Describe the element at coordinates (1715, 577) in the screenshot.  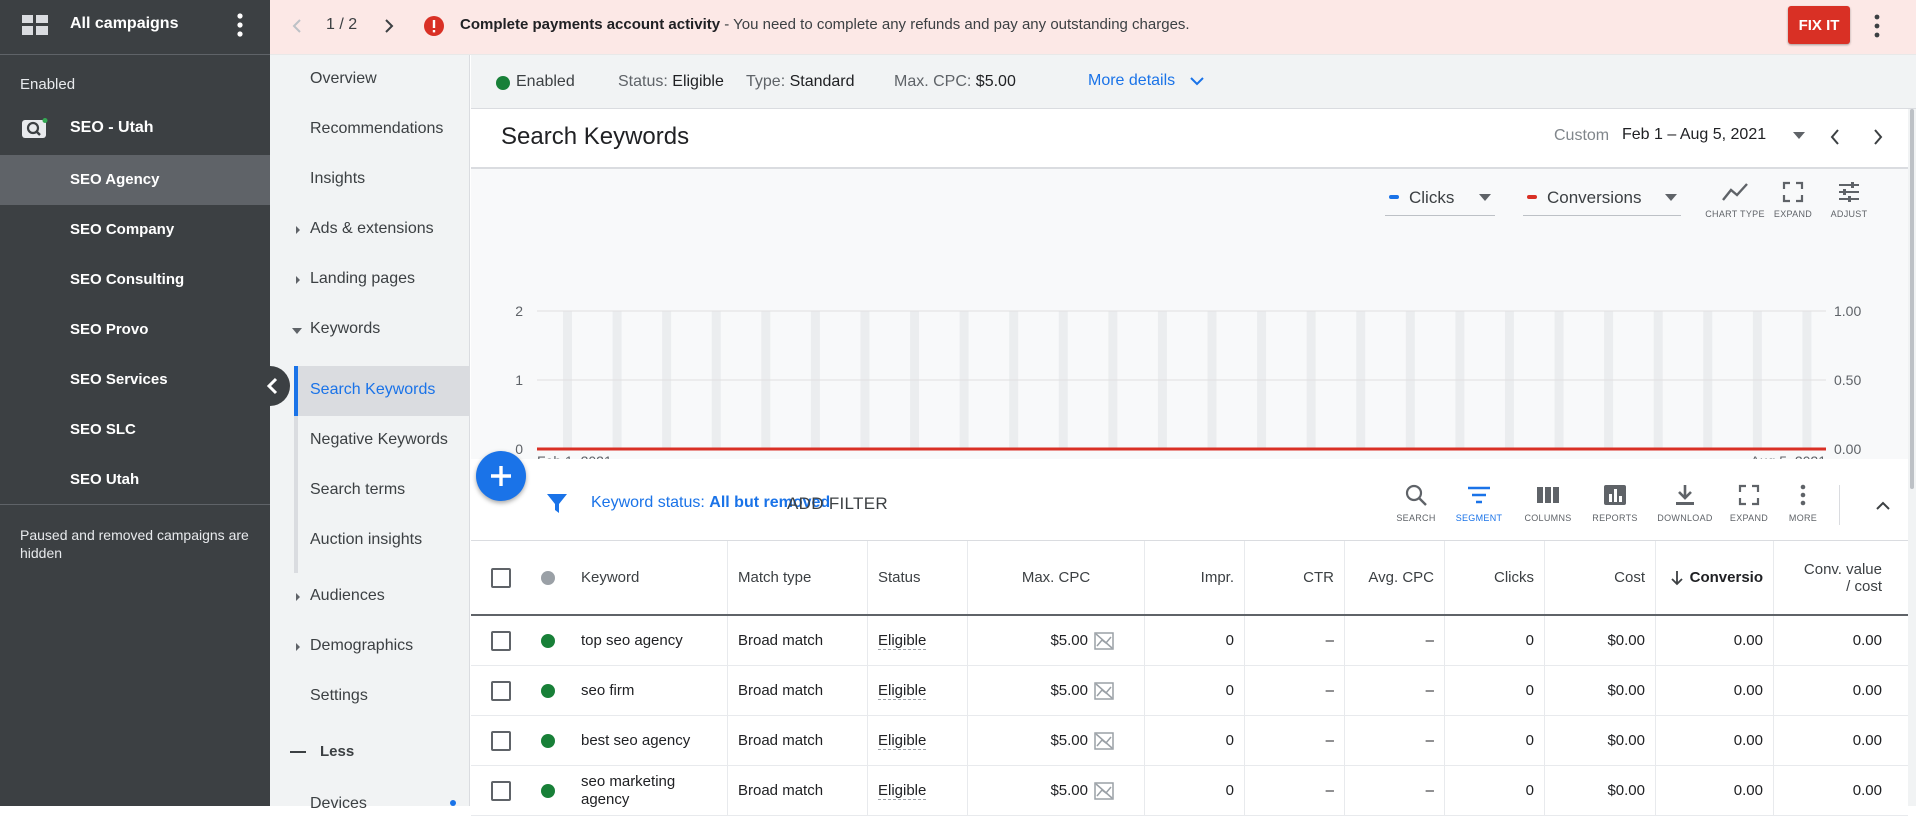
I see `header-conversions: Conversio` at that location.